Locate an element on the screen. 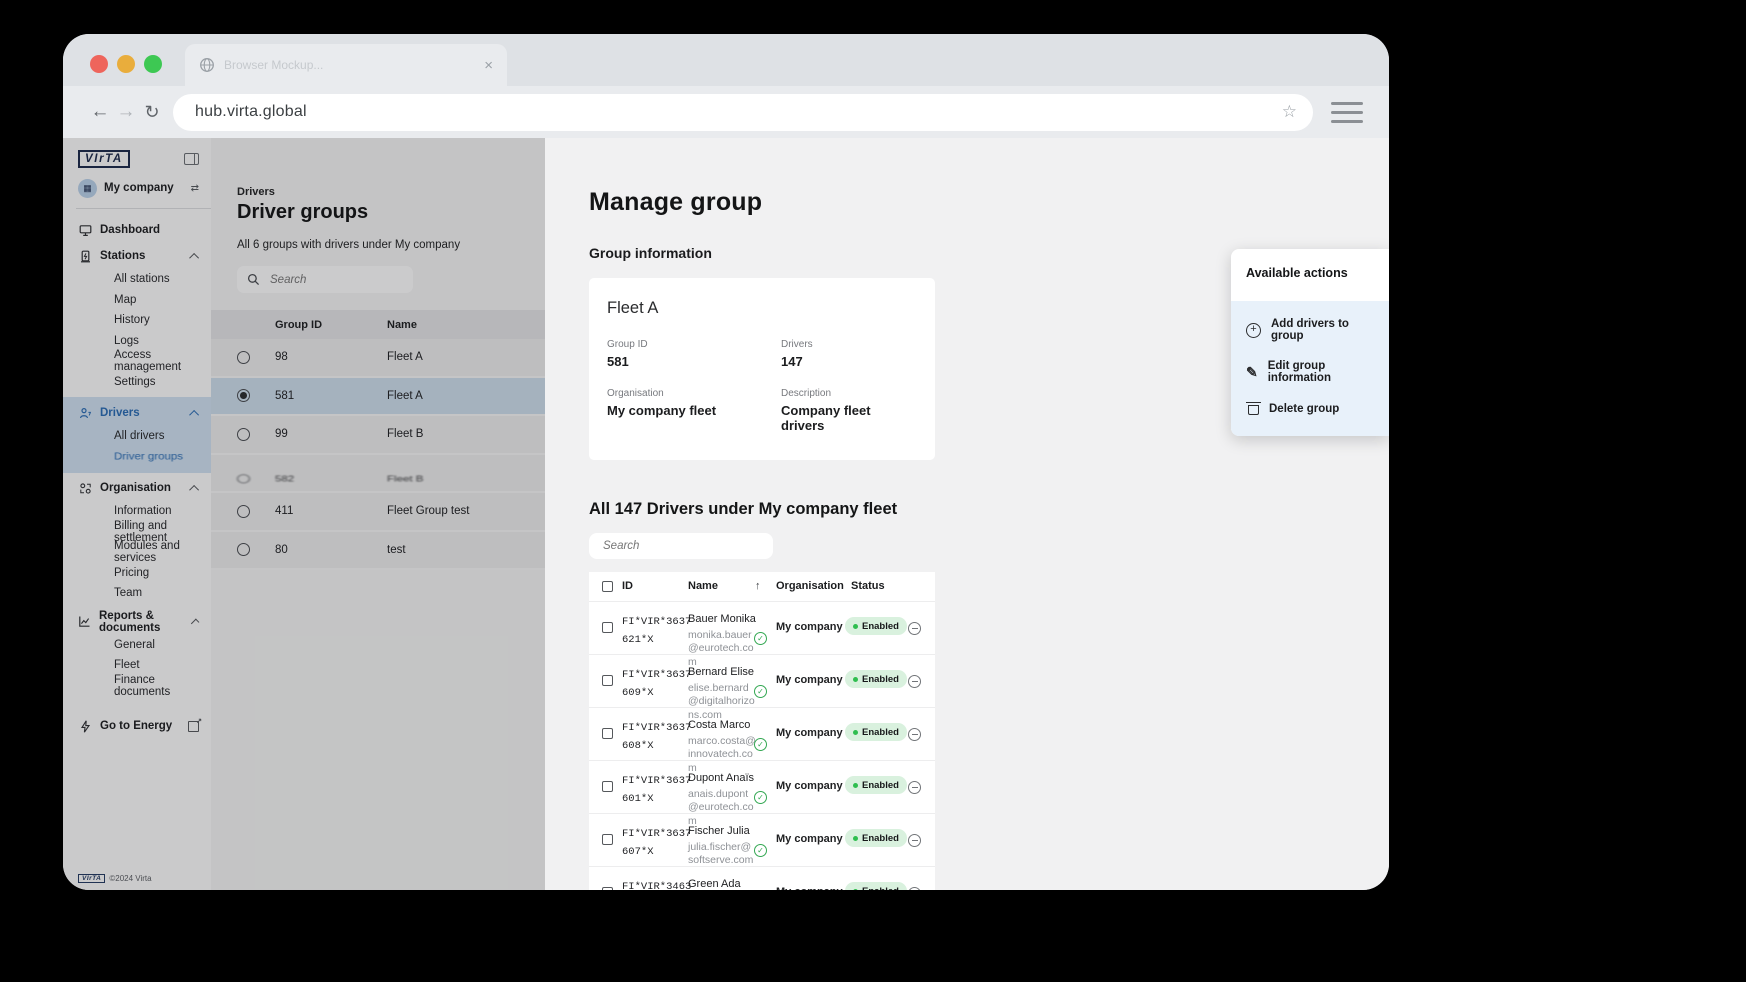 This screenshot has height=982, width=1746. driver-id: FI*VIR*3637 608*X is located at coordinates (657, 737).